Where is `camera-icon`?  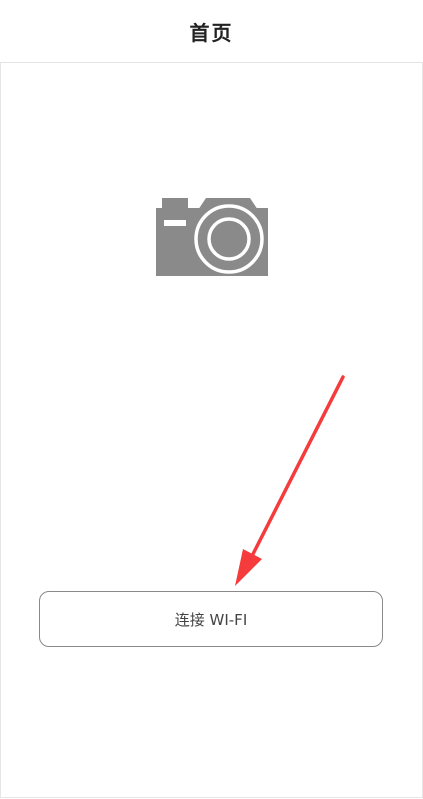
camera-icon is located at coordinates (212, 237).